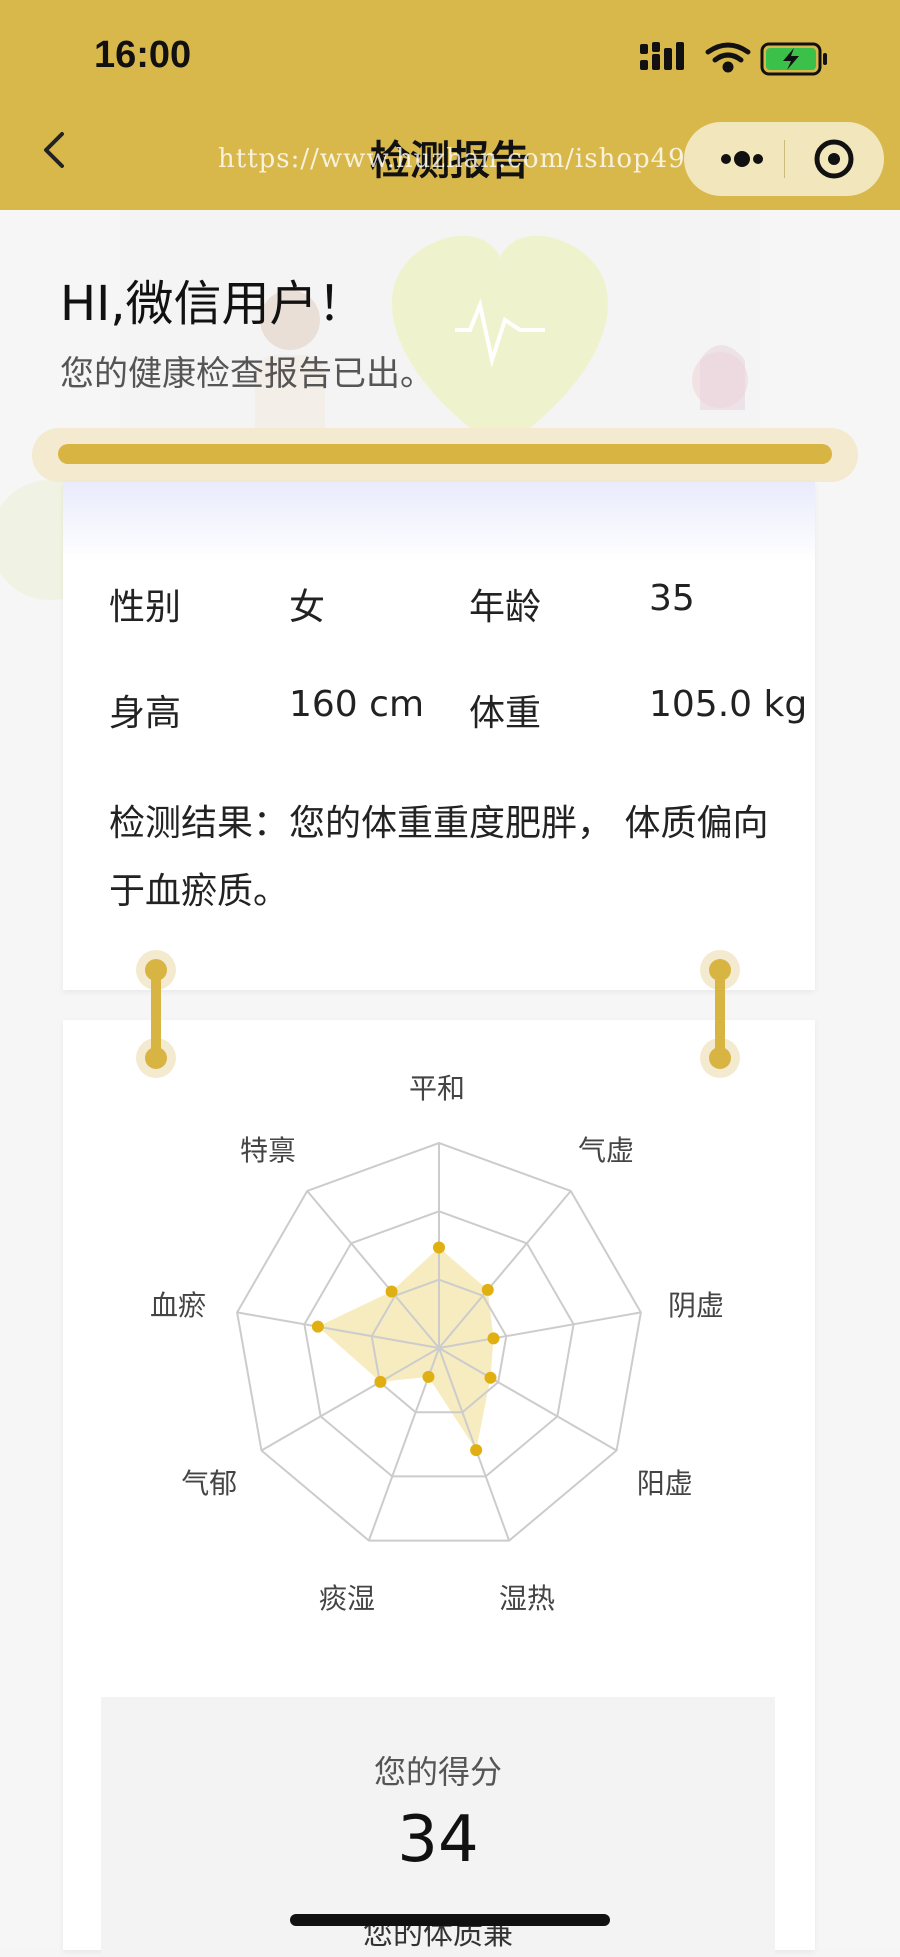  What do you see at coordinates (526, 1599) in the screenshot?
I see `radar-label: 湿热` at bounding box center [526, 1599].